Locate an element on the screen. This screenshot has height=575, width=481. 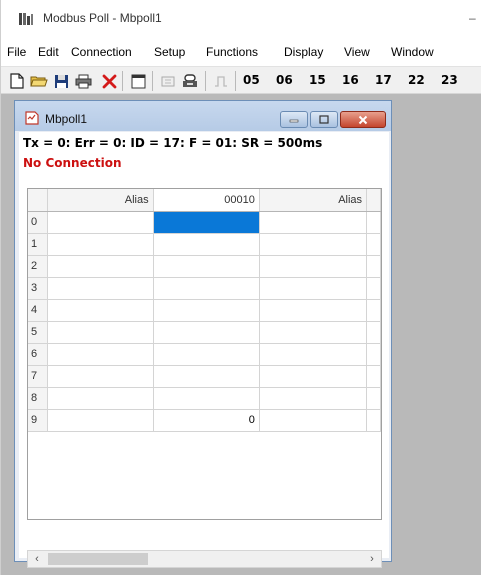
table-row: 8 is located at coordinates (204, 398).